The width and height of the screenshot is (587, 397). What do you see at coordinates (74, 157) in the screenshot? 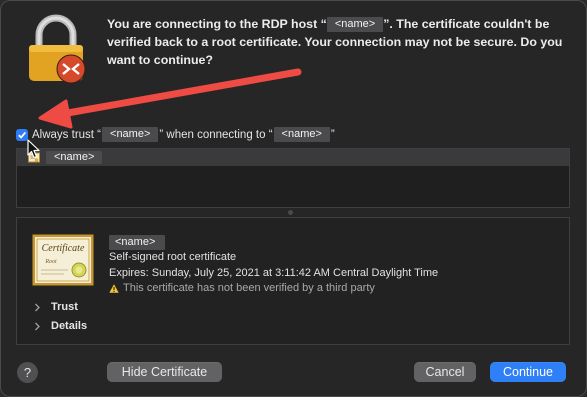
I see `tree-item-label: <name>` at bounding box center [74, 157].